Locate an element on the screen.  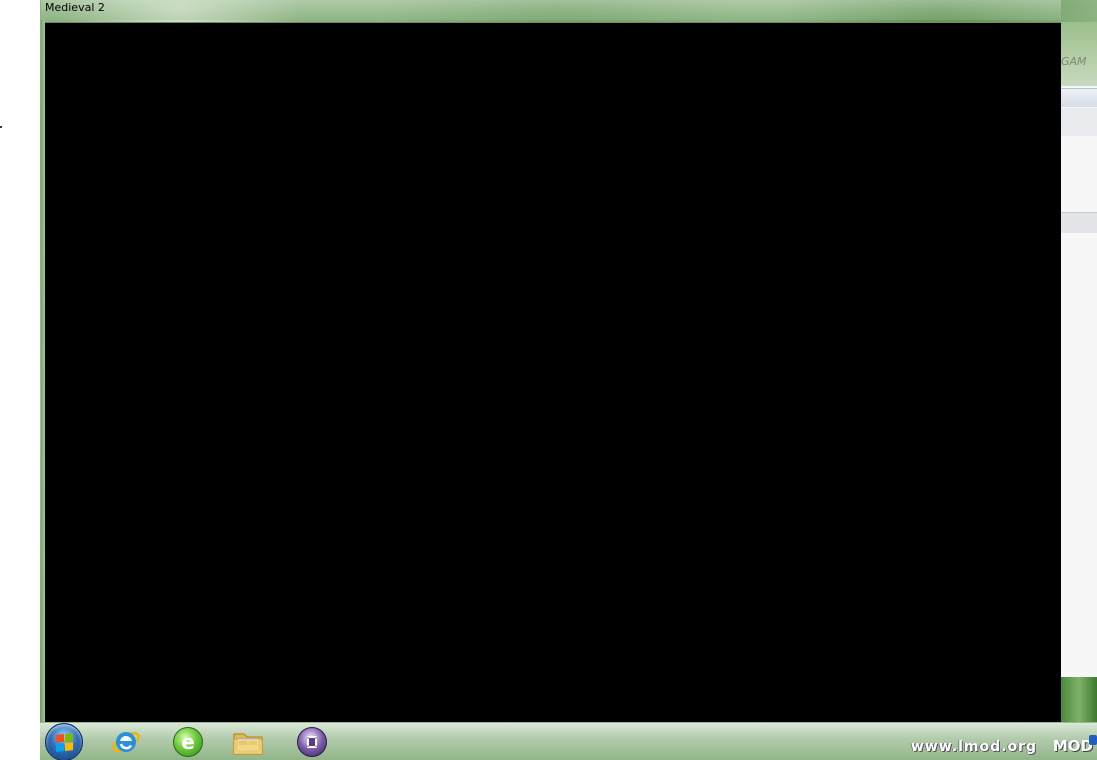
internet-explorer-icon is located at coordinates (126, 742).